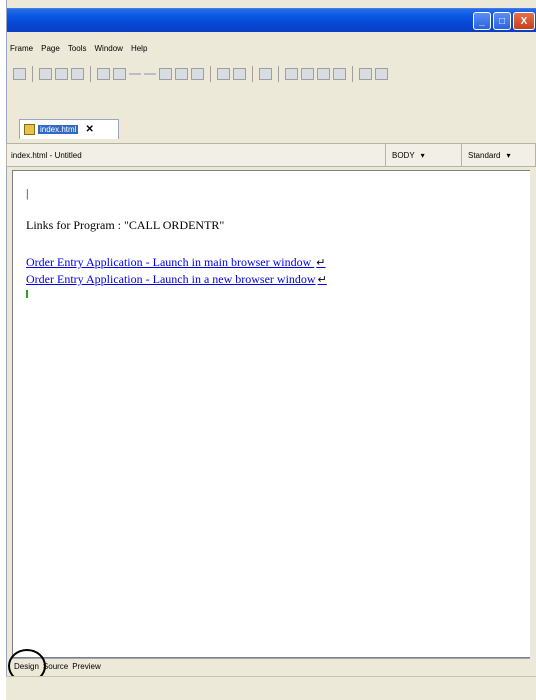 The image size is (536, 700). I want to click on style-select-value: Standard, so click(484, 155).